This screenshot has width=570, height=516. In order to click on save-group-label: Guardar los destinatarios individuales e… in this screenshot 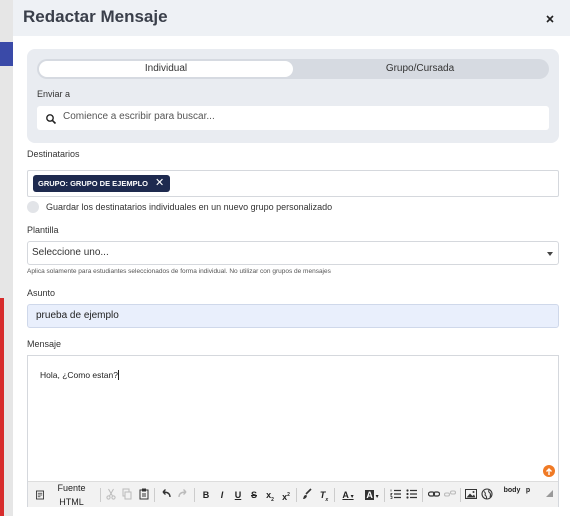, I will do `click(189, 207)`.